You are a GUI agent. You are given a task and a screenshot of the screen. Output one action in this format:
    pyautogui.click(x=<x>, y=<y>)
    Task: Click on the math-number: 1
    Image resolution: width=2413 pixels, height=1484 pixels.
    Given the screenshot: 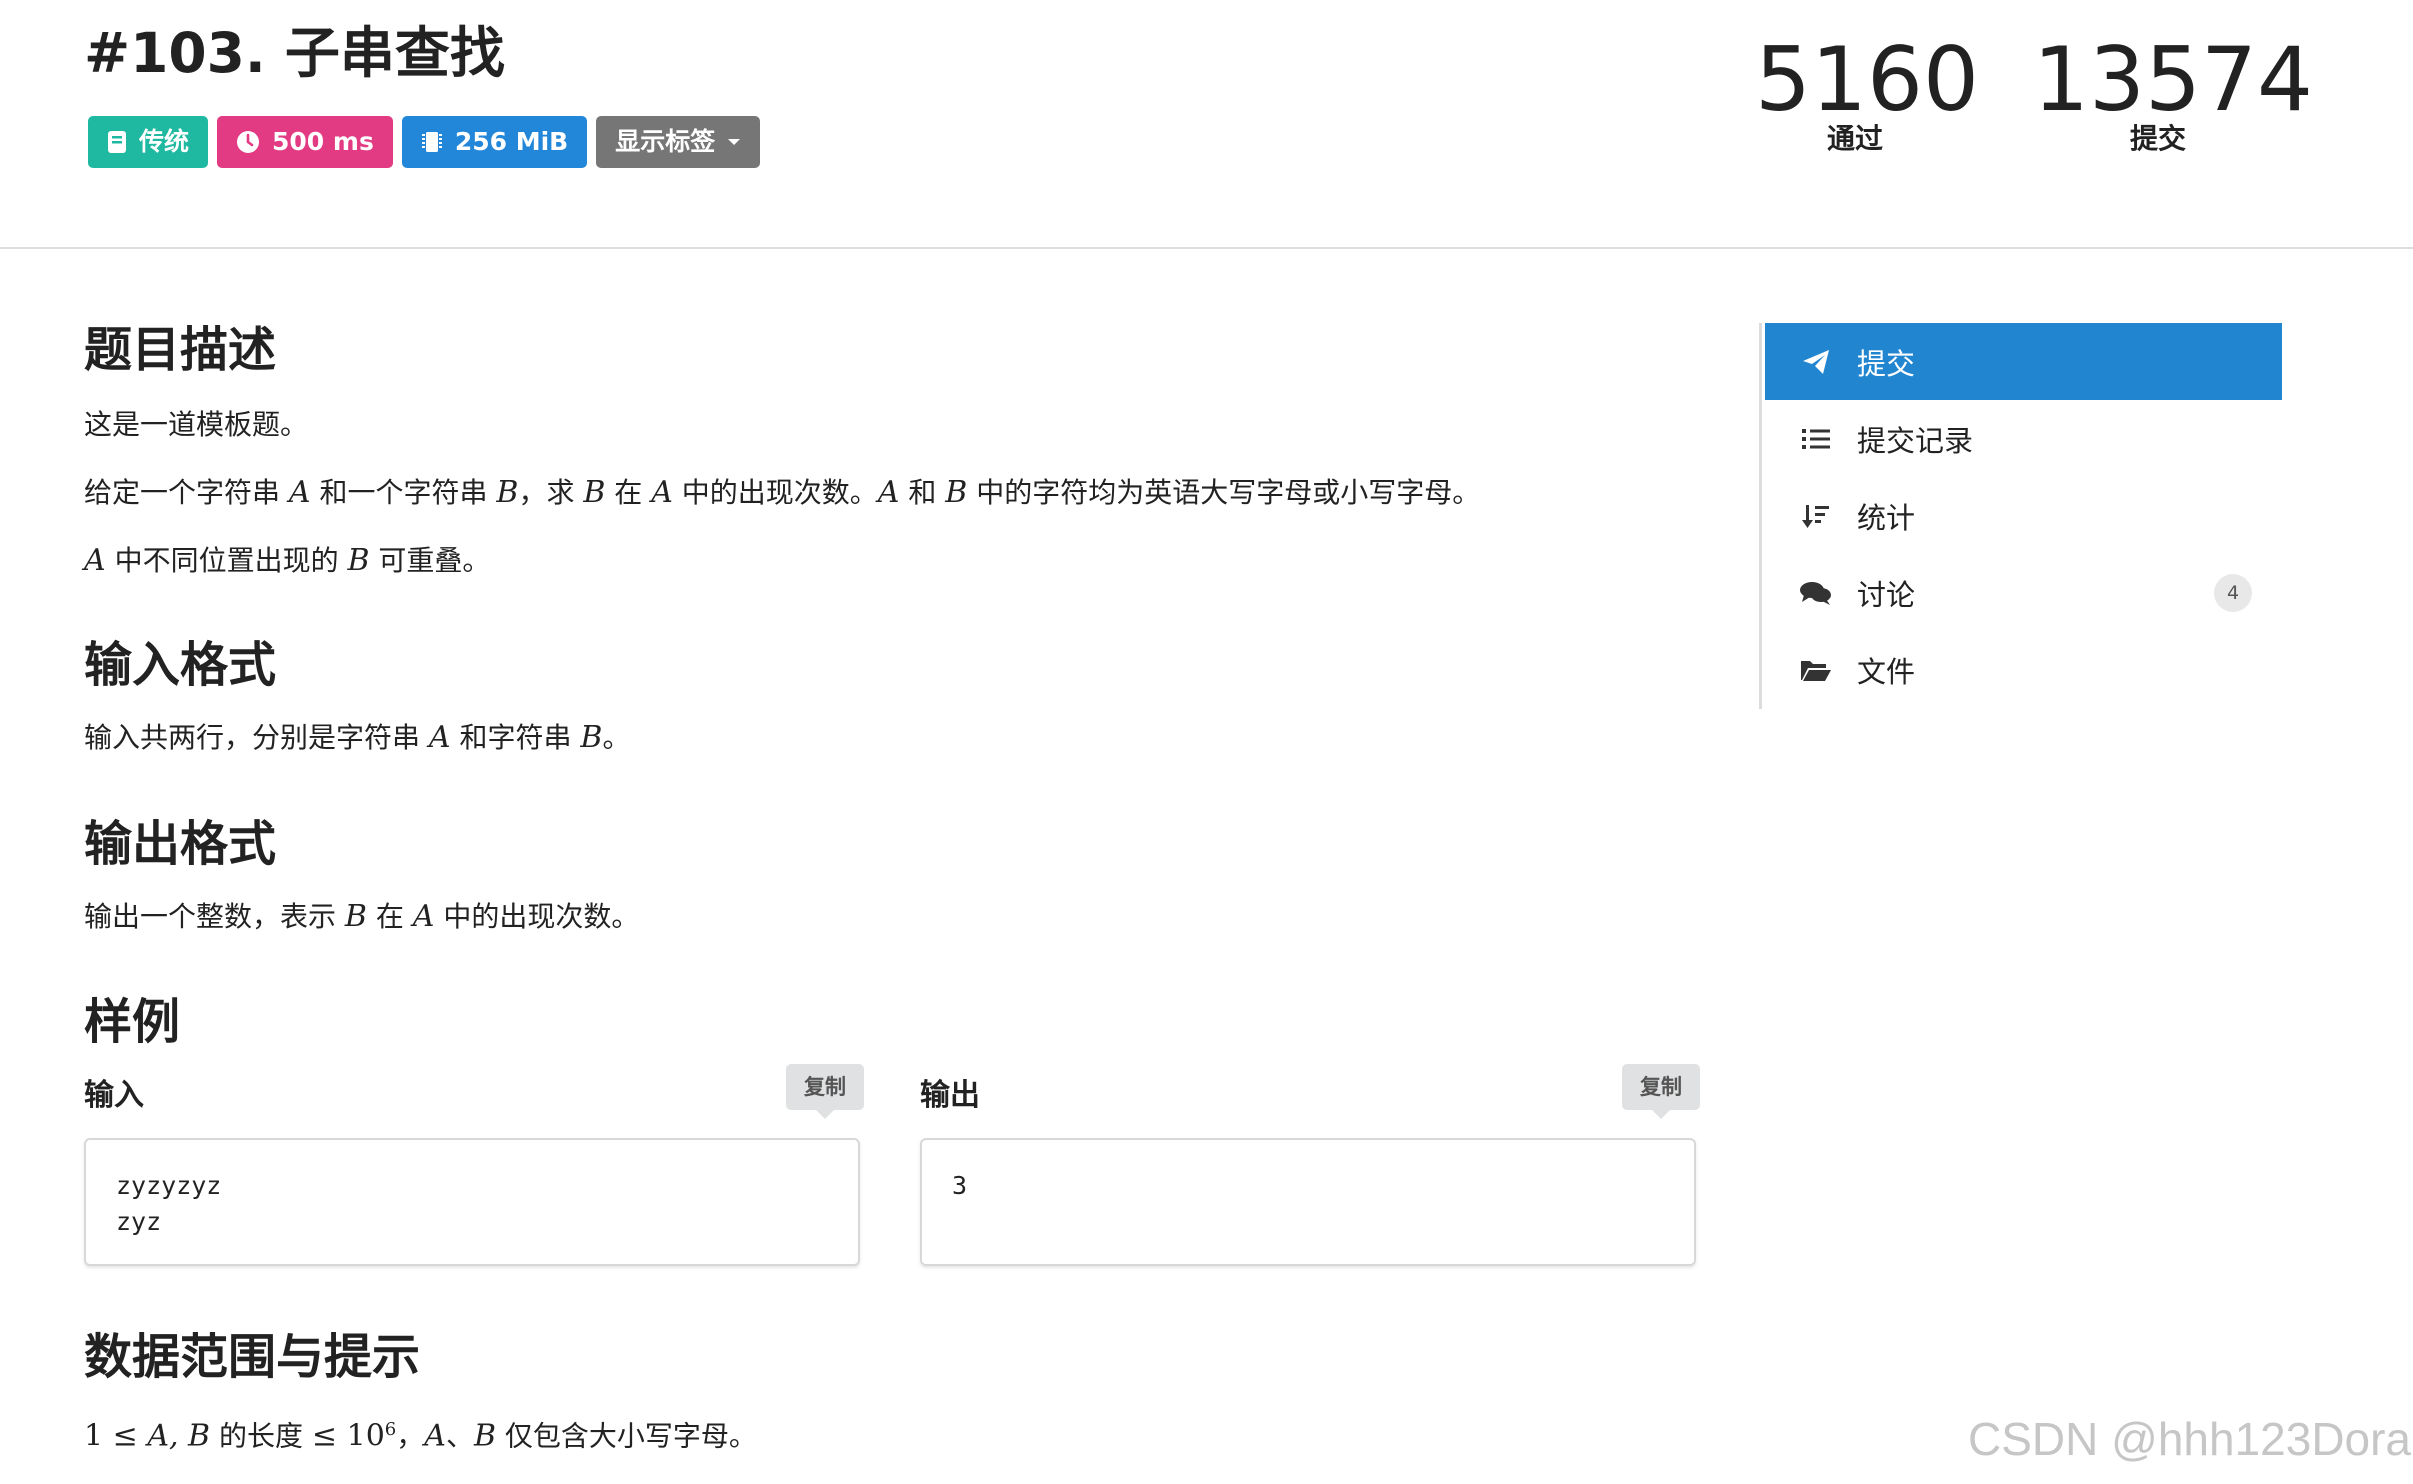 What is the action you would take?
    pyautogui.click(x=94, y=1436)
    